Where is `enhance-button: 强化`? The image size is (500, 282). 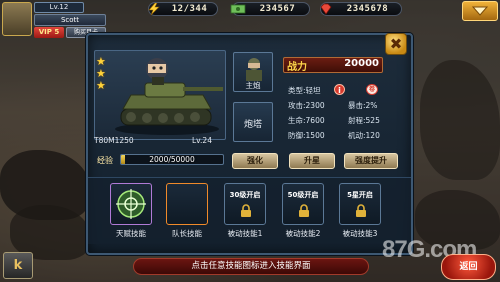
enhance-button: 强化 is located at coordinates (255, 161).